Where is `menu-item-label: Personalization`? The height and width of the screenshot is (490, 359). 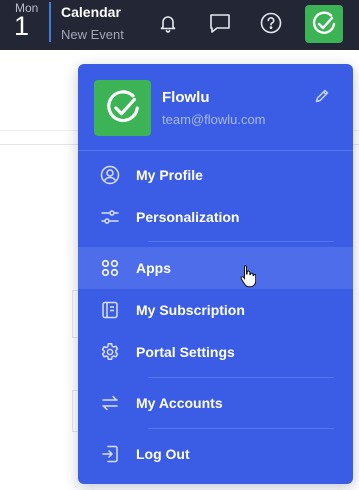
menu-item-label: Personalization is located at coordinates (188, 217).